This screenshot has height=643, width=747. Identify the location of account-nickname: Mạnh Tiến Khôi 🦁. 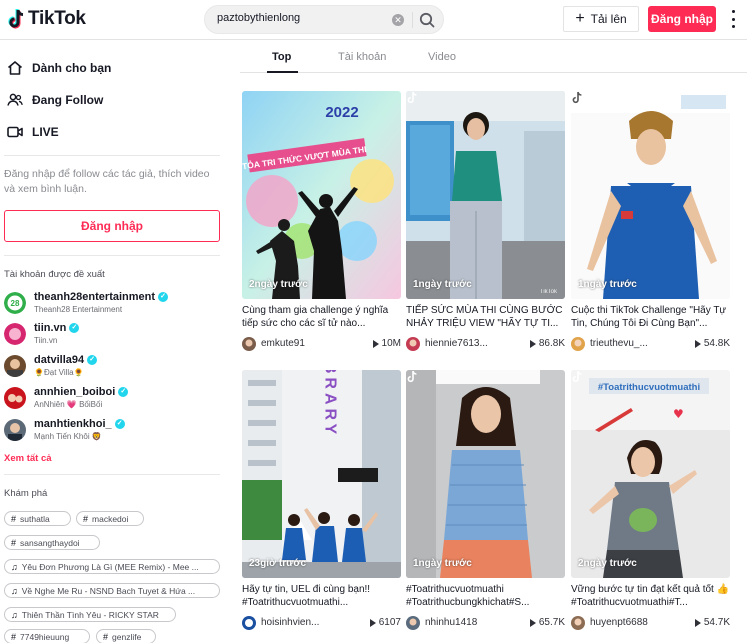
(68, 436).